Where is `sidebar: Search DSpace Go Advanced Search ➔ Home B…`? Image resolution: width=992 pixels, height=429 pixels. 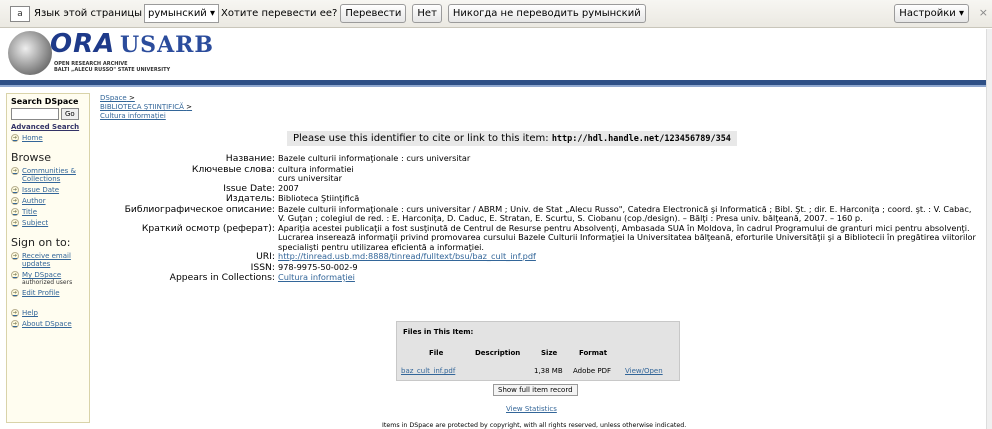 sidebar: Search DSpace Go Advanced Search ➔ Home B… is located at coordinates (48, 258).